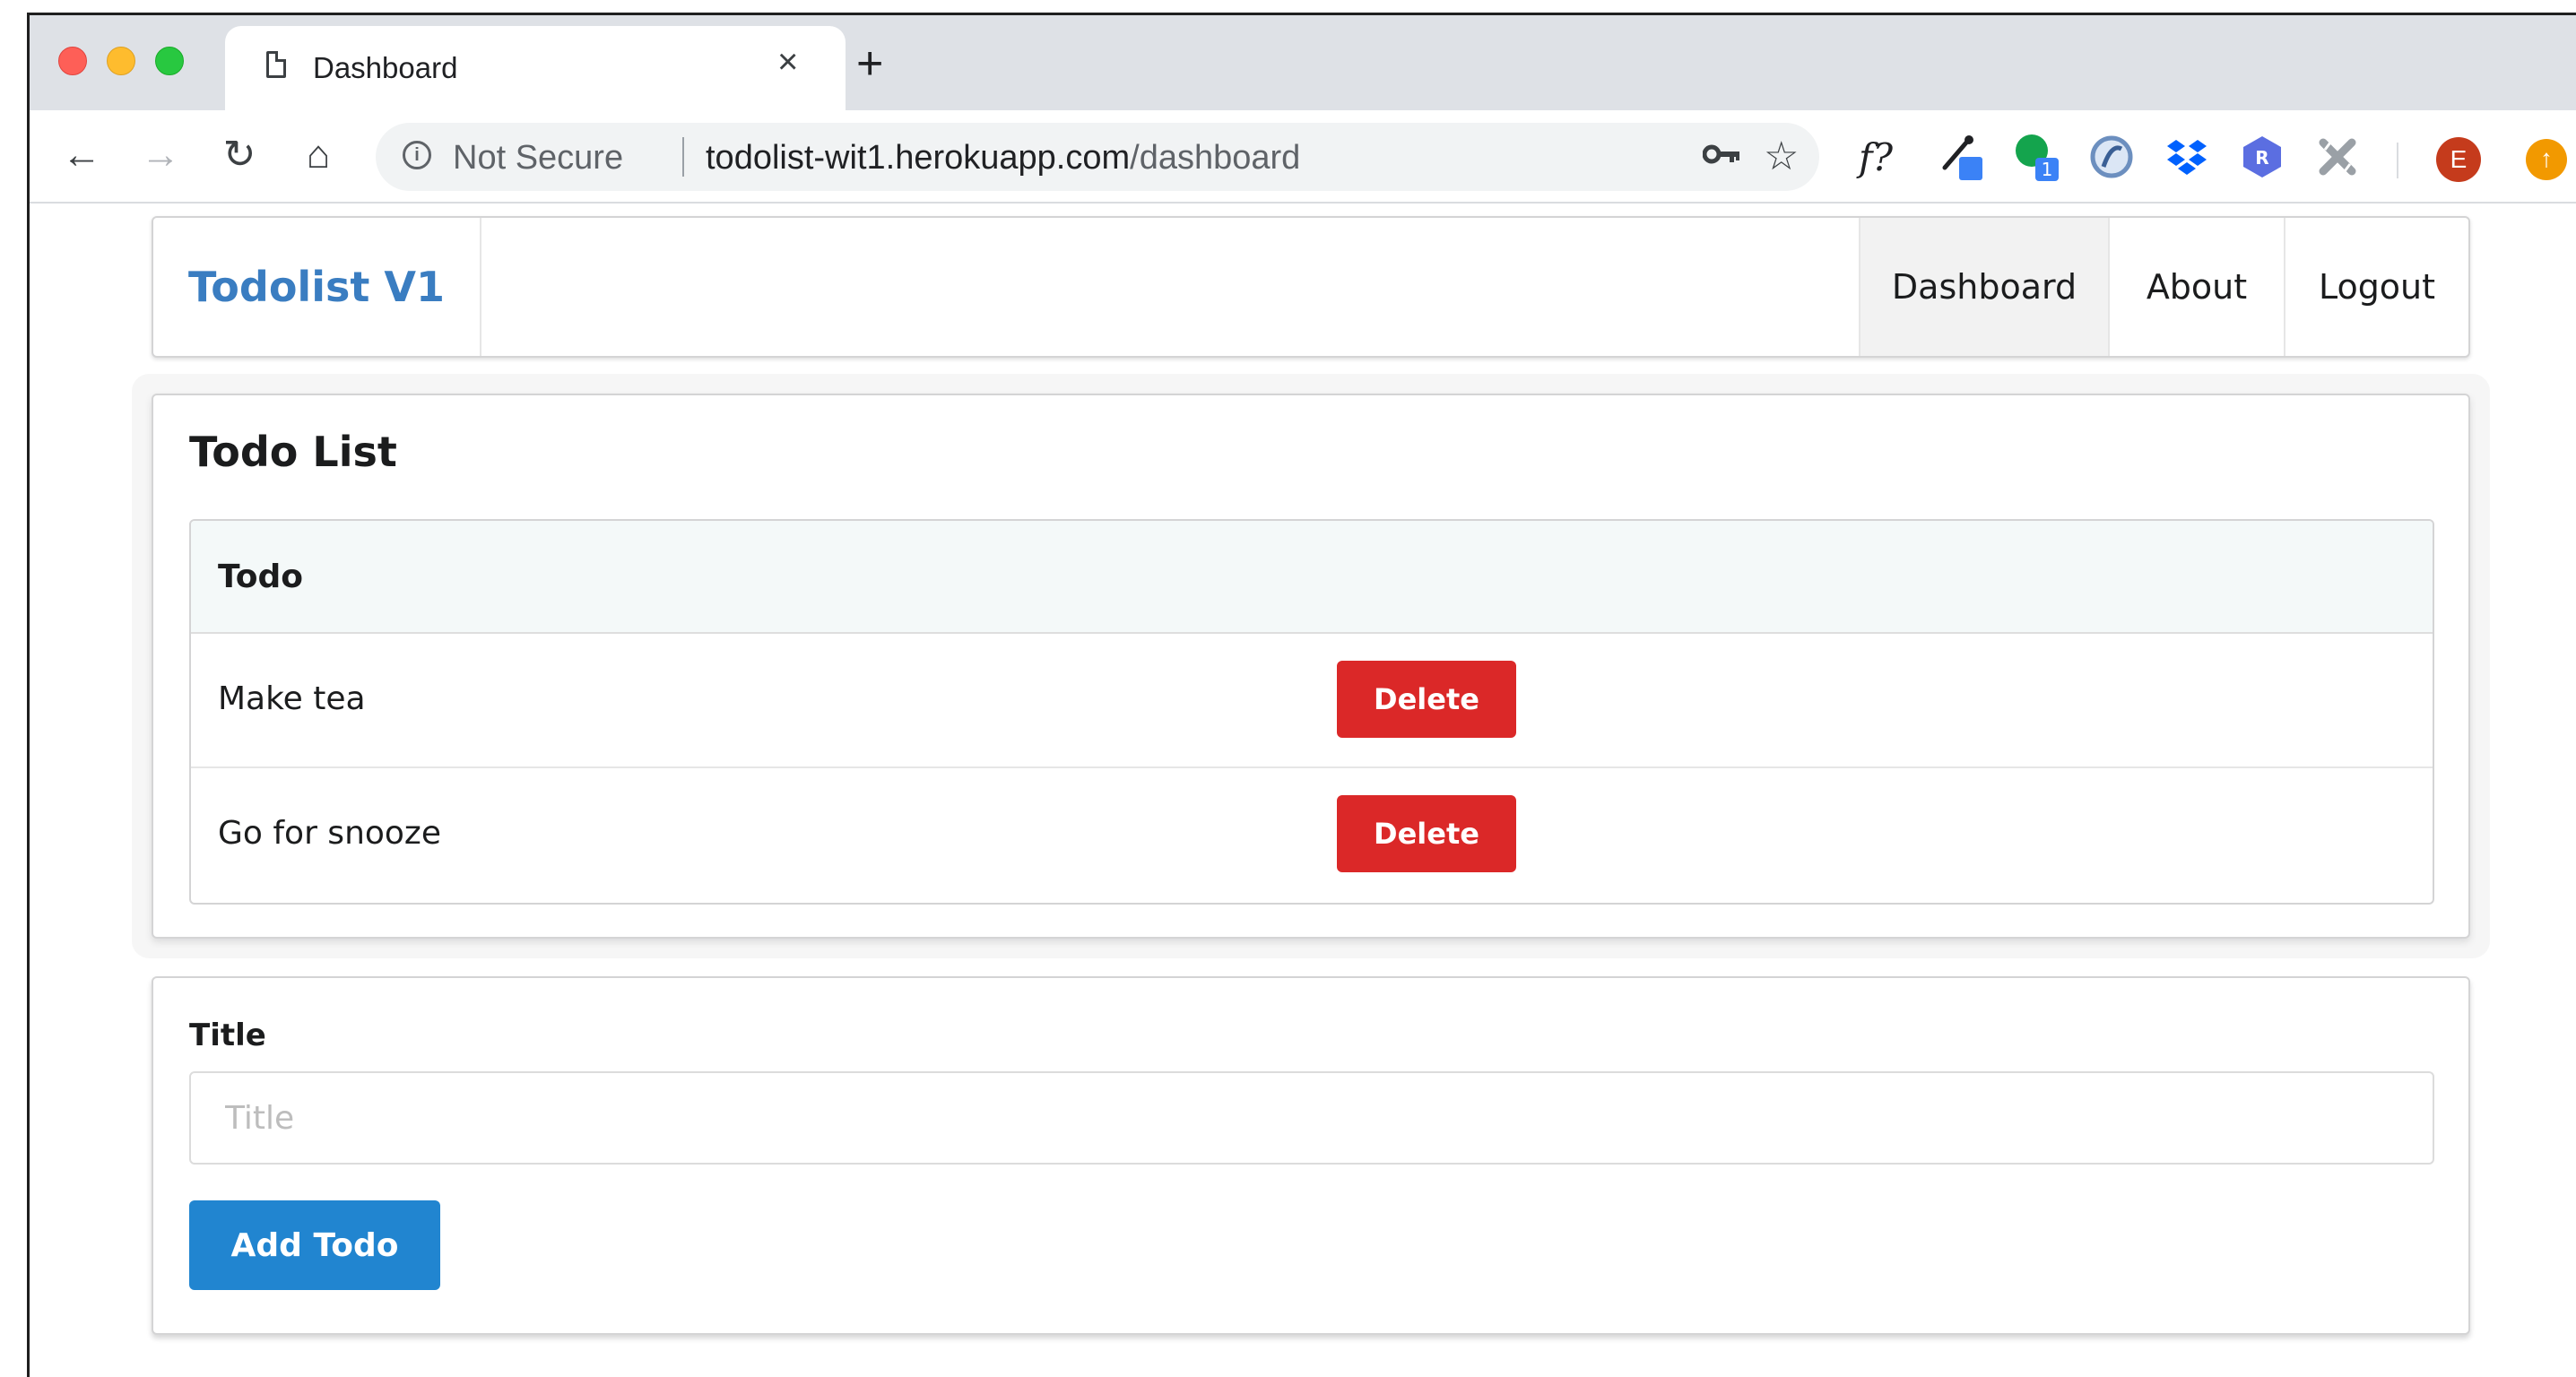 Image resolution: width=2576 pixels, height=1377 pixels. Describe the element at coordinates (1312, 836) in the screenshot. I see `table-row: Go for snooze Delete` at that location.